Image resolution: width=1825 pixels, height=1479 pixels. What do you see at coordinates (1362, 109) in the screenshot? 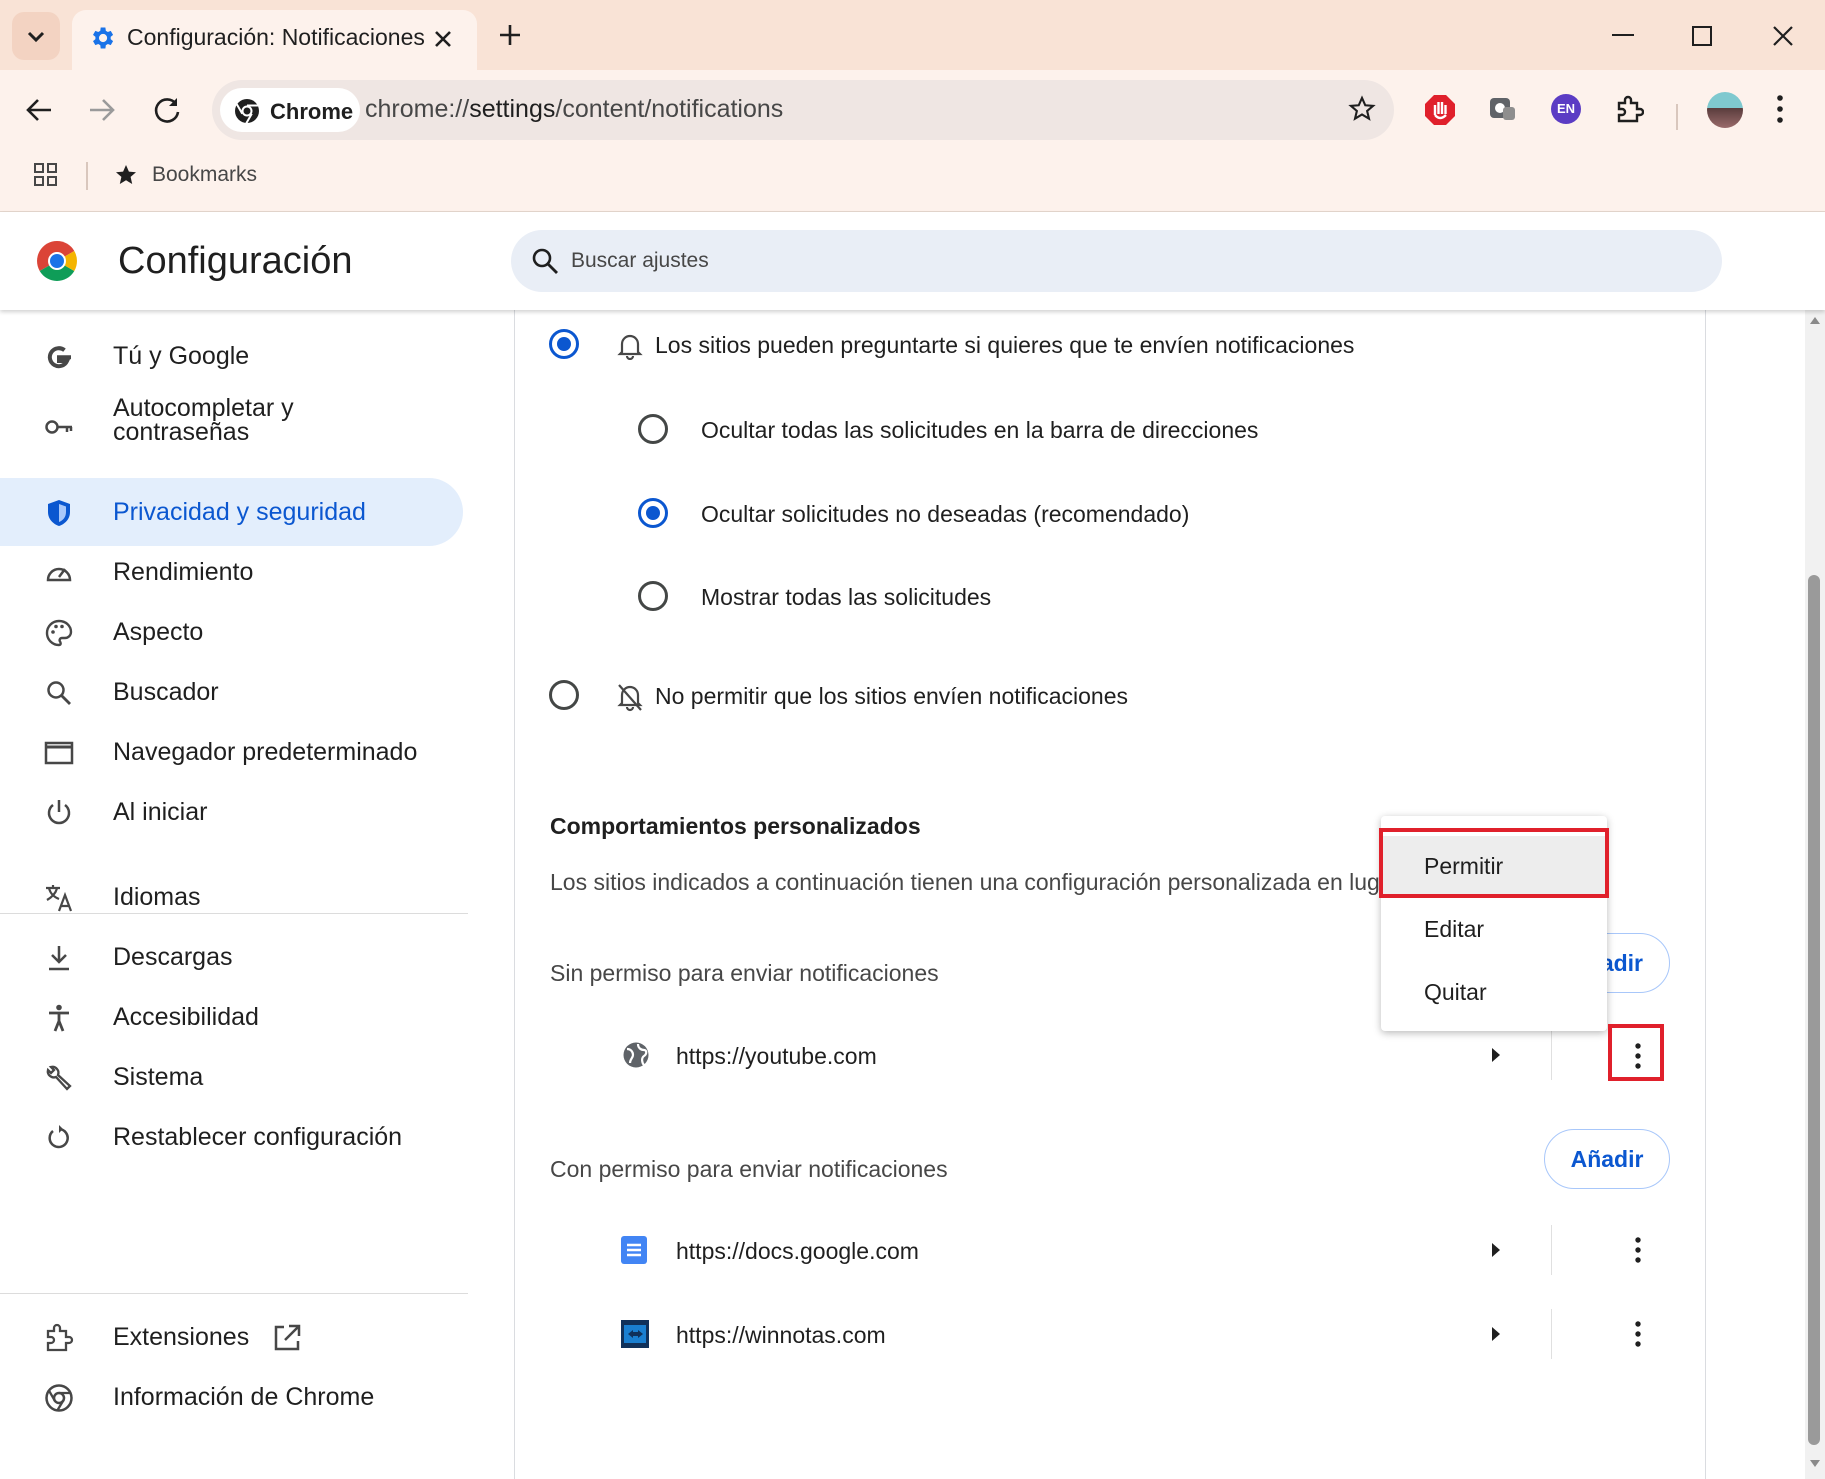
I see `bookmark-star-icon` at bounding box center [1362, 109].